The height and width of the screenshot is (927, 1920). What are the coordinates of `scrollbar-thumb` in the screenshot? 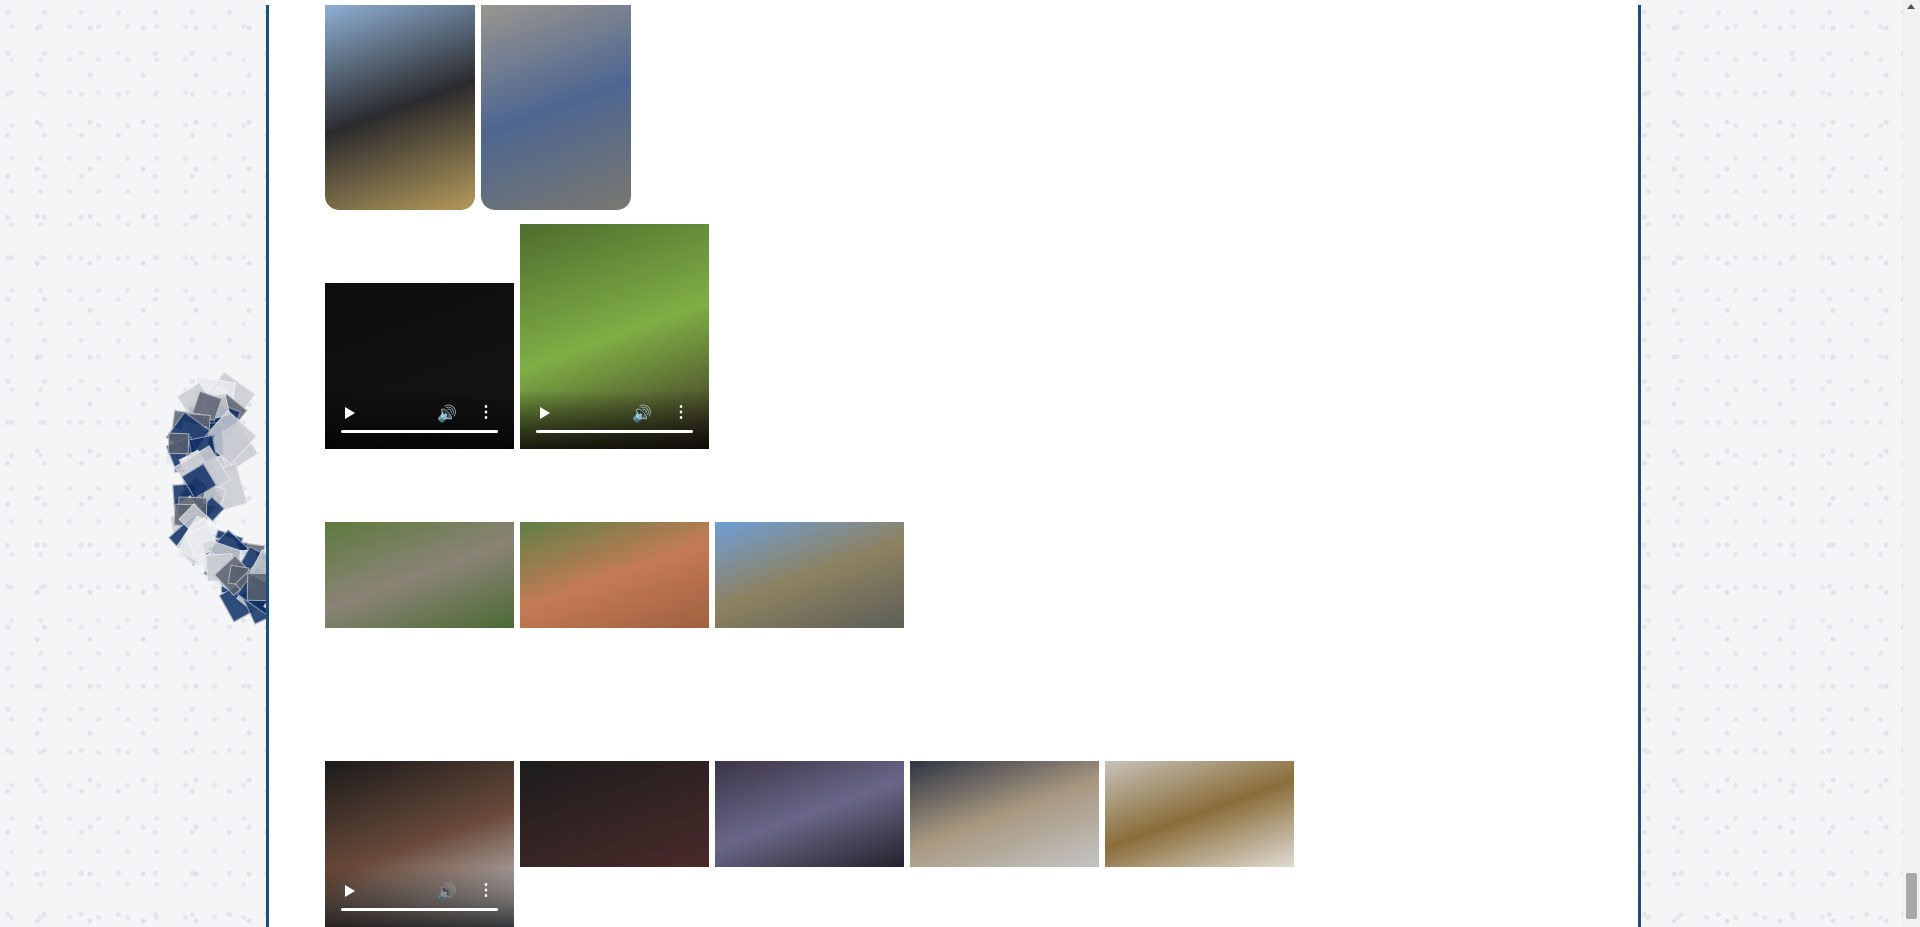 It's located at (1911, 896).